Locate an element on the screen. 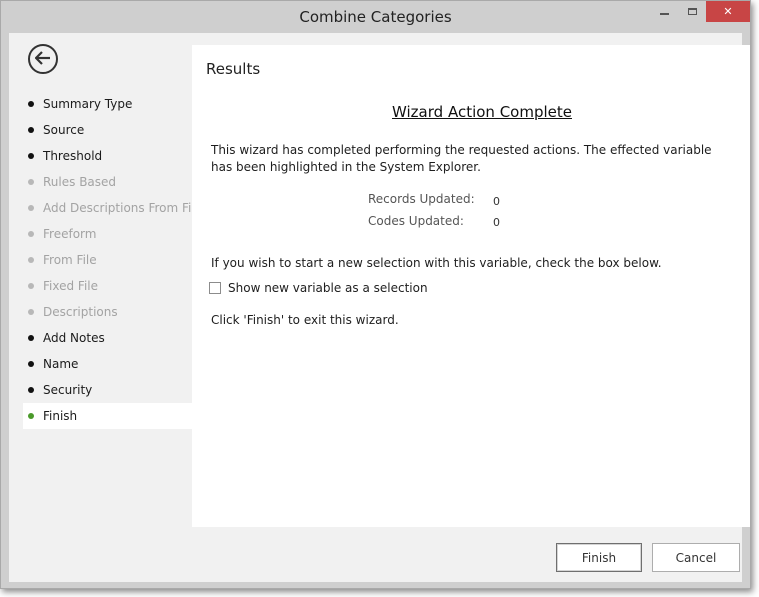  codes-updated-label: Codes Updated: is located at coordinates (416, 221).